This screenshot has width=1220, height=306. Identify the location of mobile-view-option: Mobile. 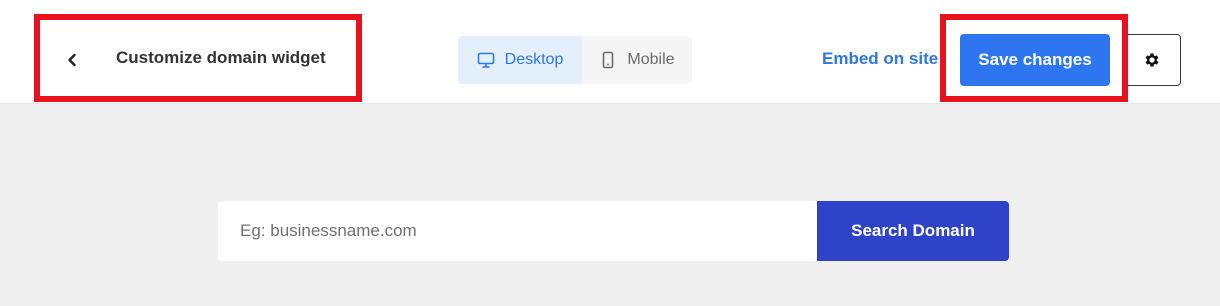
(637, 60).